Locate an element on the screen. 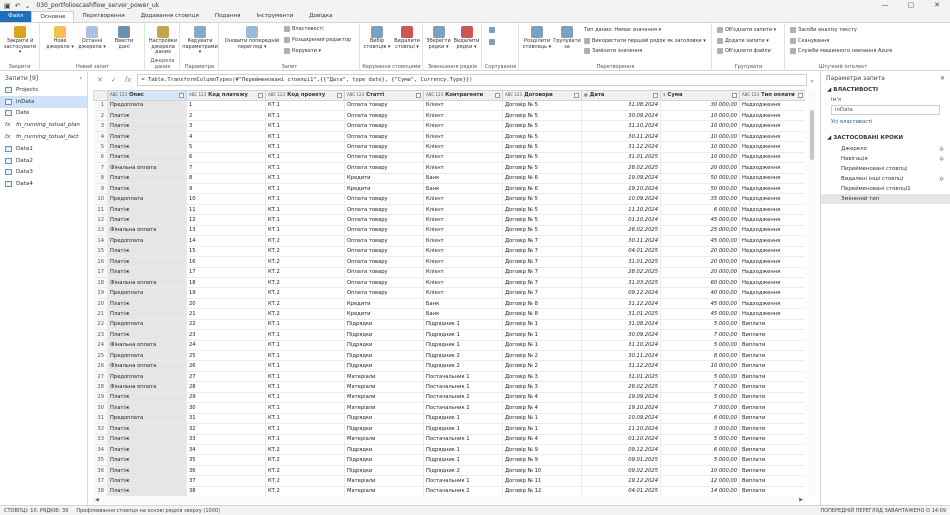 The image size is (950, 515). table-cell: 19.12.2024 is located at coordinates (621, 481).